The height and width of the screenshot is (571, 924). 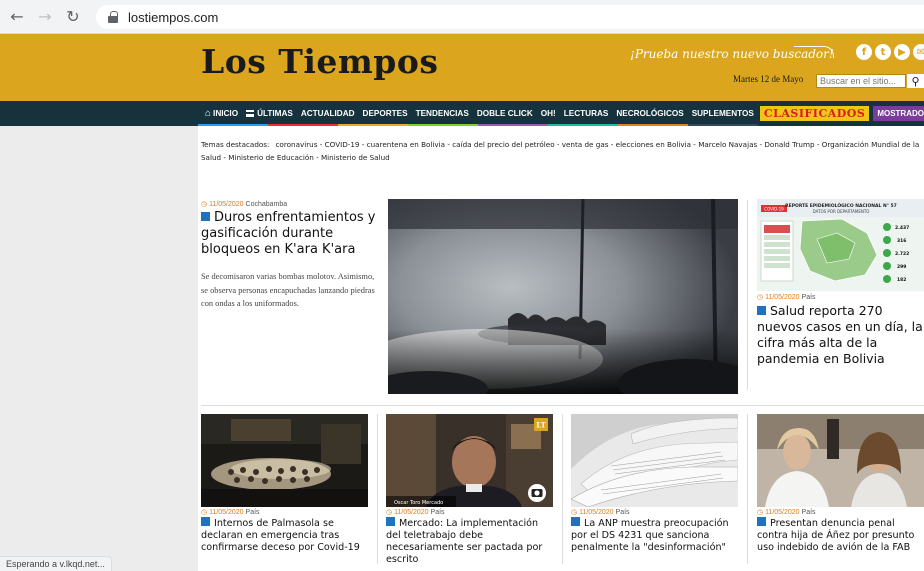 What do you see at coordinates (840, 297) in the screenshot?
I see `side-story-meta: ◷ 11/05/2020 País` at bounding box center [840, 297].